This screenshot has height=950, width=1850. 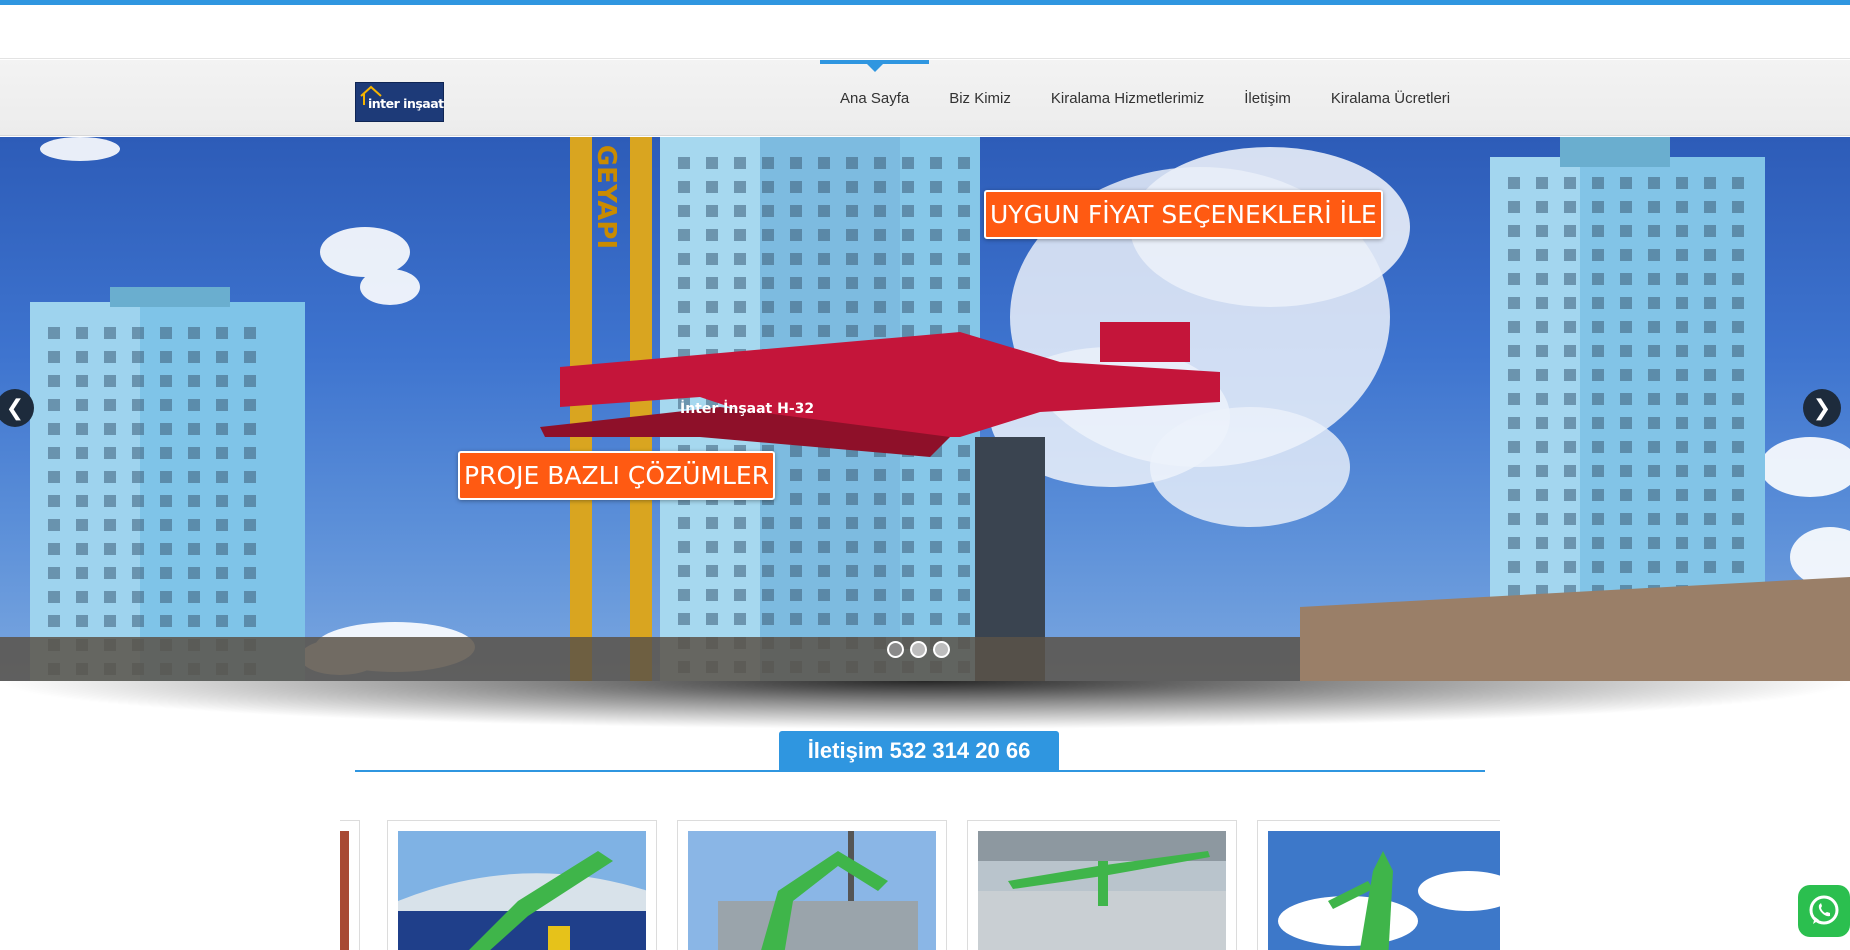 What do you see at coordinates (1183, 214) in the screenshot?
I see `slide-caption-top: UYGUN FİYAT SEÇENEKLERİ İLE` at bounding box center [1183, 214].